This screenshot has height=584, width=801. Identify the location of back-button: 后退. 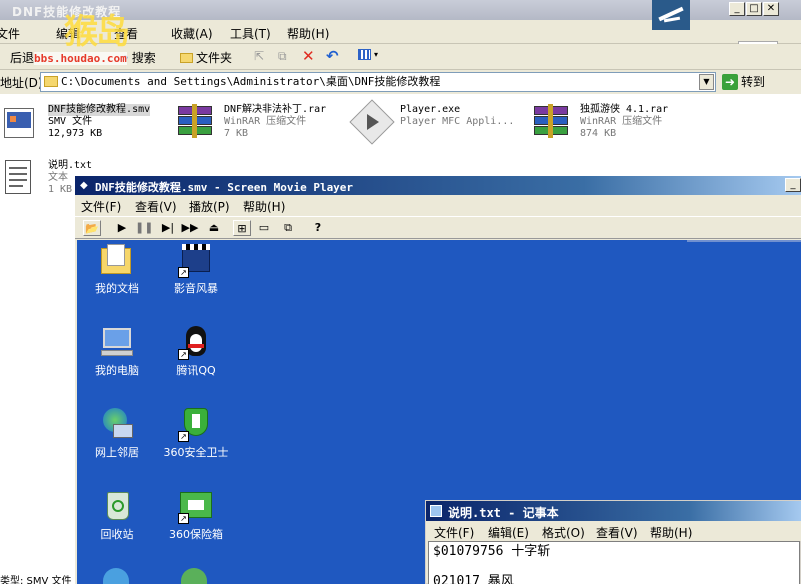
(22, 57).